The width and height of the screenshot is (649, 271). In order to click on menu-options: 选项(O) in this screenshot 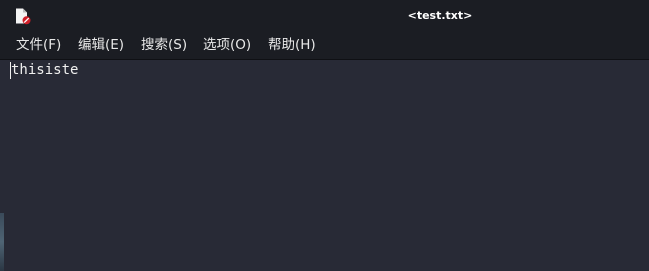, I will do `click(227, 45)`.